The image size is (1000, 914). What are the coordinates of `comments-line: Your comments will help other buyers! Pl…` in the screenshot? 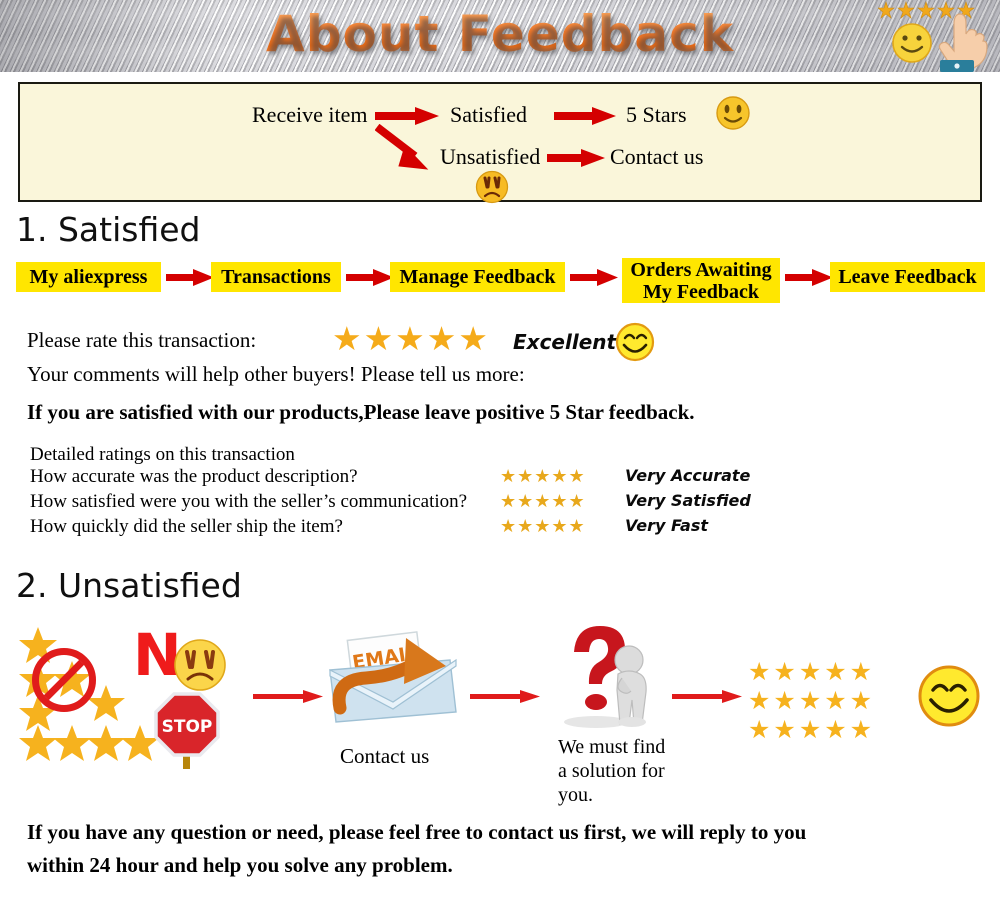 It's located at (276, 374).